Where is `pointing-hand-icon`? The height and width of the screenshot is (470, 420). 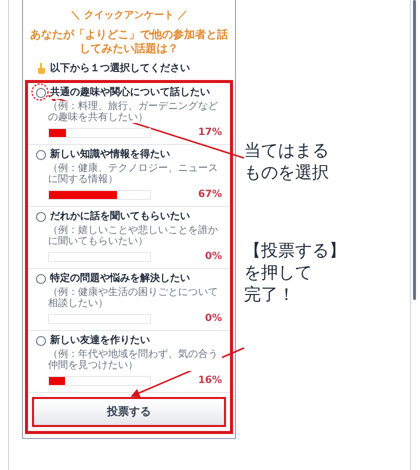 pointing-hand-icon is located at coordinates (41, 68).